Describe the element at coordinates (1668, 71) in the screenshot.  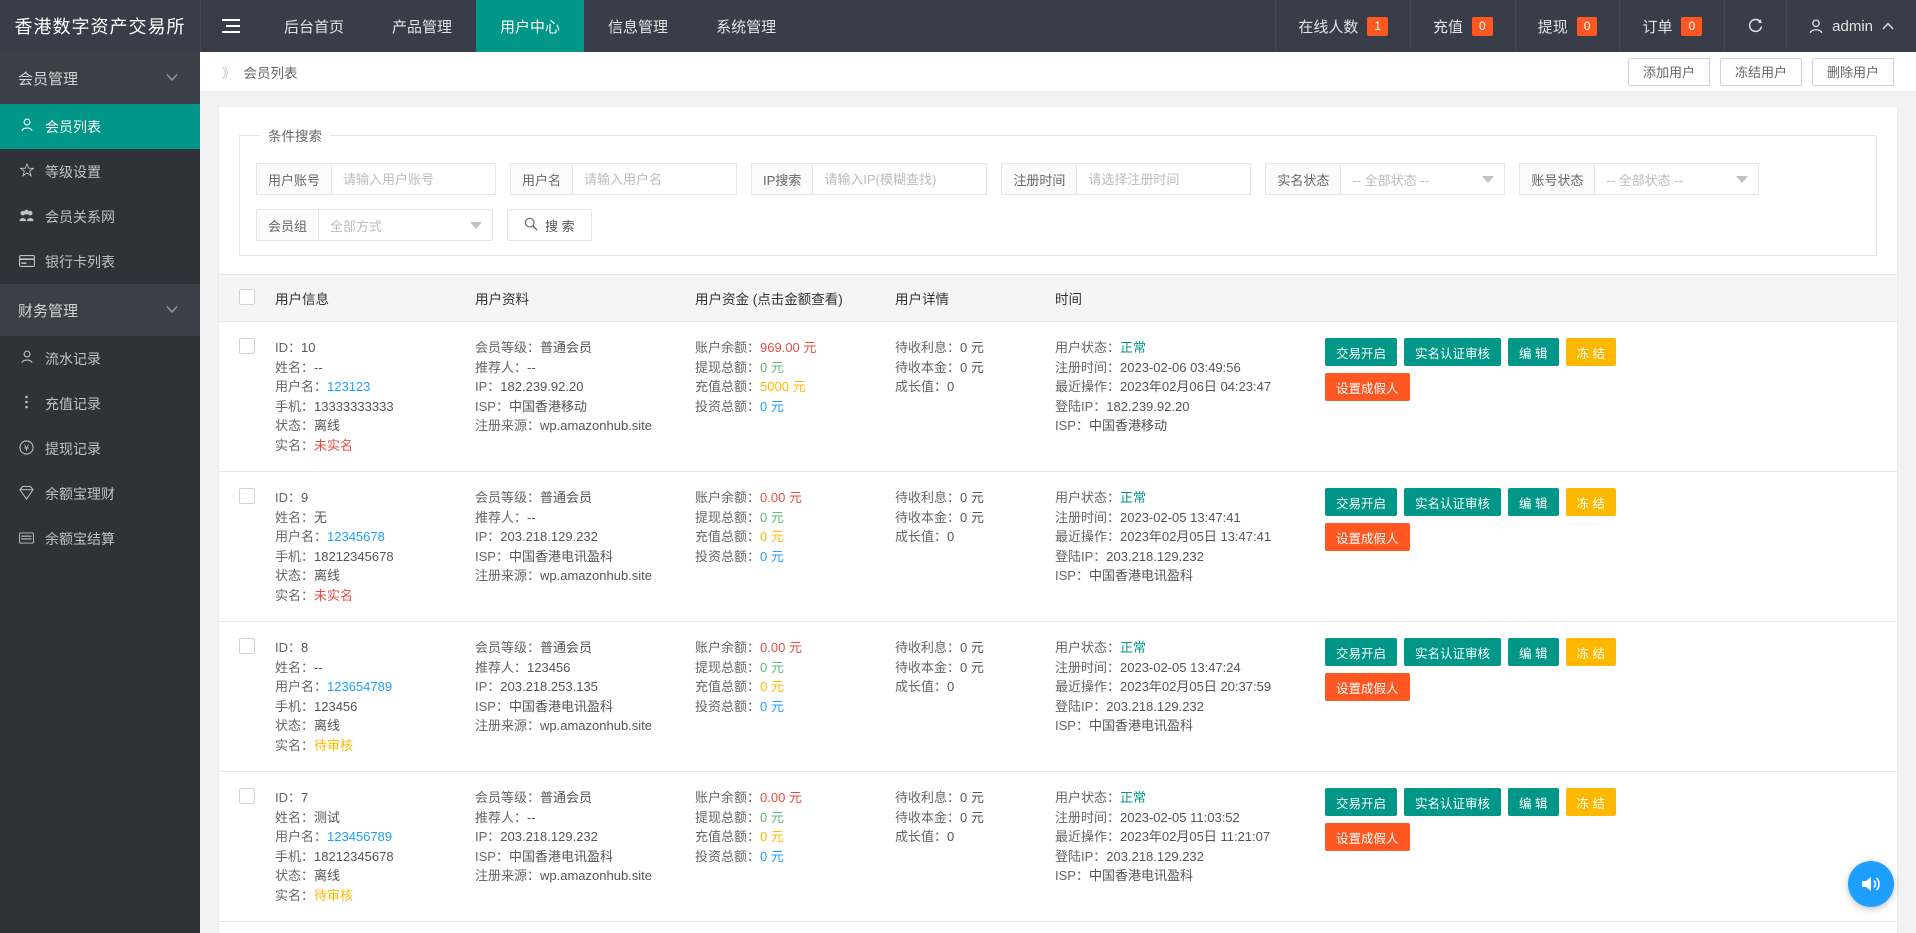
I see `add-user-button: 添加用户` at that location.